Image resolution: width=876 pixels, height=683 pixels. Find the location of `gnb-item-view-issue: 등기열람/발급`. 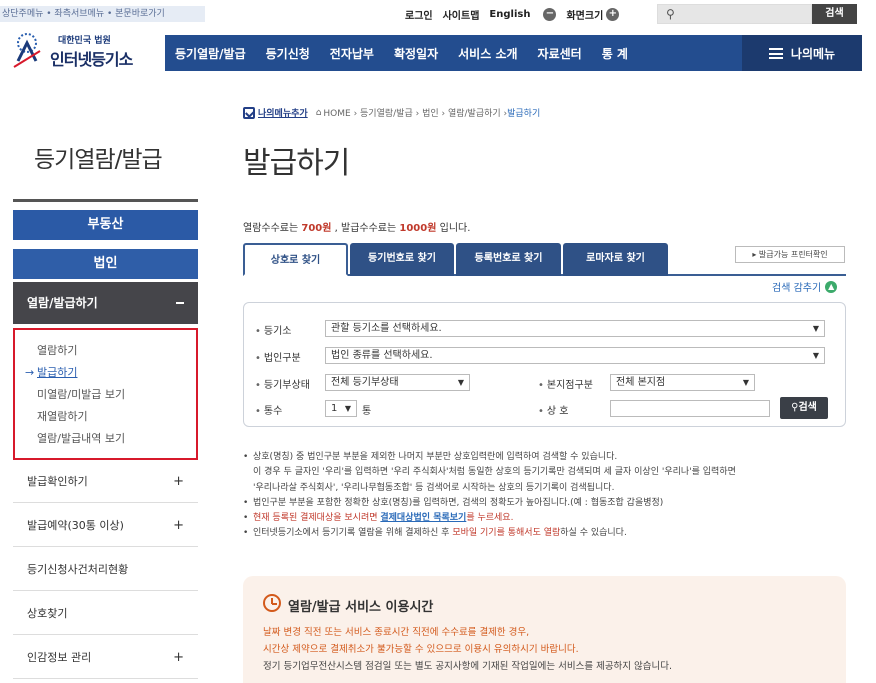

gnb-item-view-issue: 등기열람/발급 is located at coordinates (210, 53).